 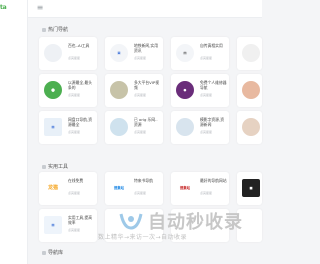 I want to click on card-title: 地铁新闻,实用资讯, so click(x=146, y=48).